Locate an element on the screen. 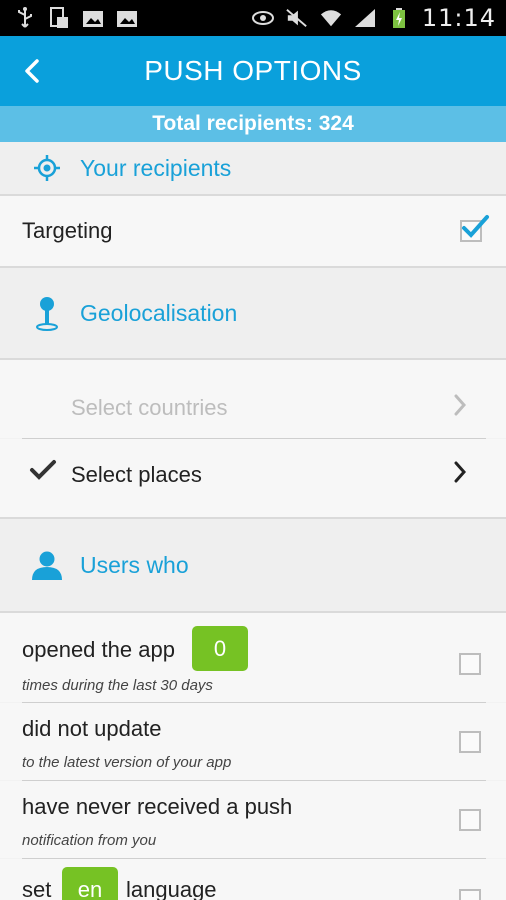 This screenshot has width=506, height=900. battery-charging-icon is located at coordinates (399, 18).